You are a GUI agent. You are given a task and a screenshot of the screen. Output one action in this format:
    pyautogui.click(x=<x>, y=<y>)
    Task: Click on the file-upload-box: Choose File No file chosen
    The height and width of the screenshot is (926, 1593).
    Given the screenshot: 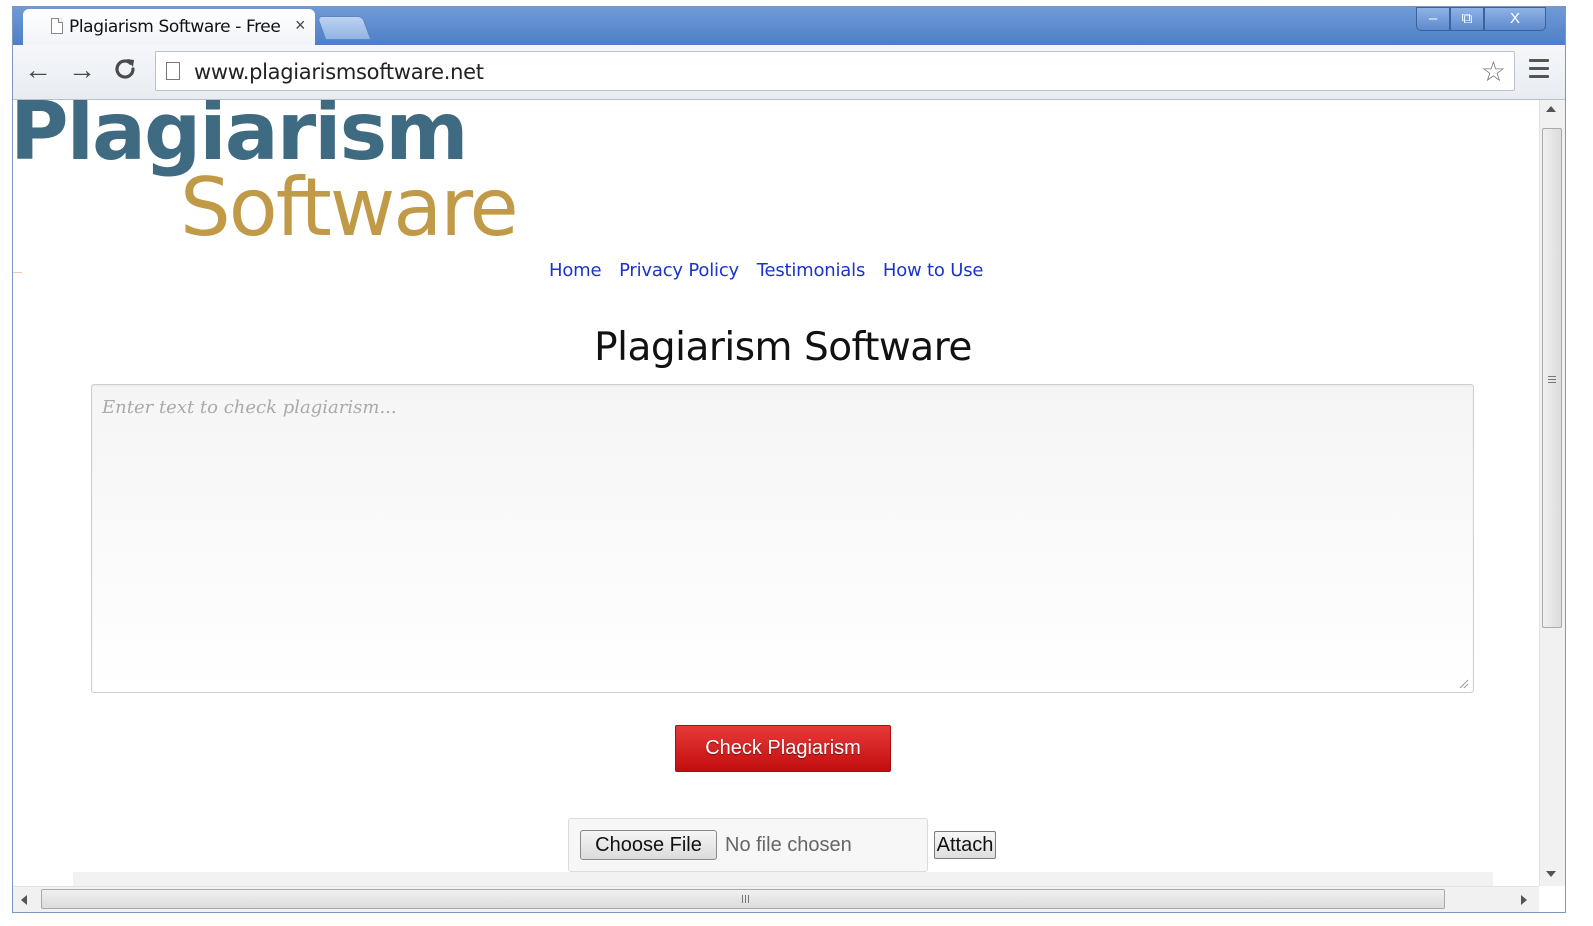 What is the action you would take?
    pyautogui.click(x=748, y=845)
    